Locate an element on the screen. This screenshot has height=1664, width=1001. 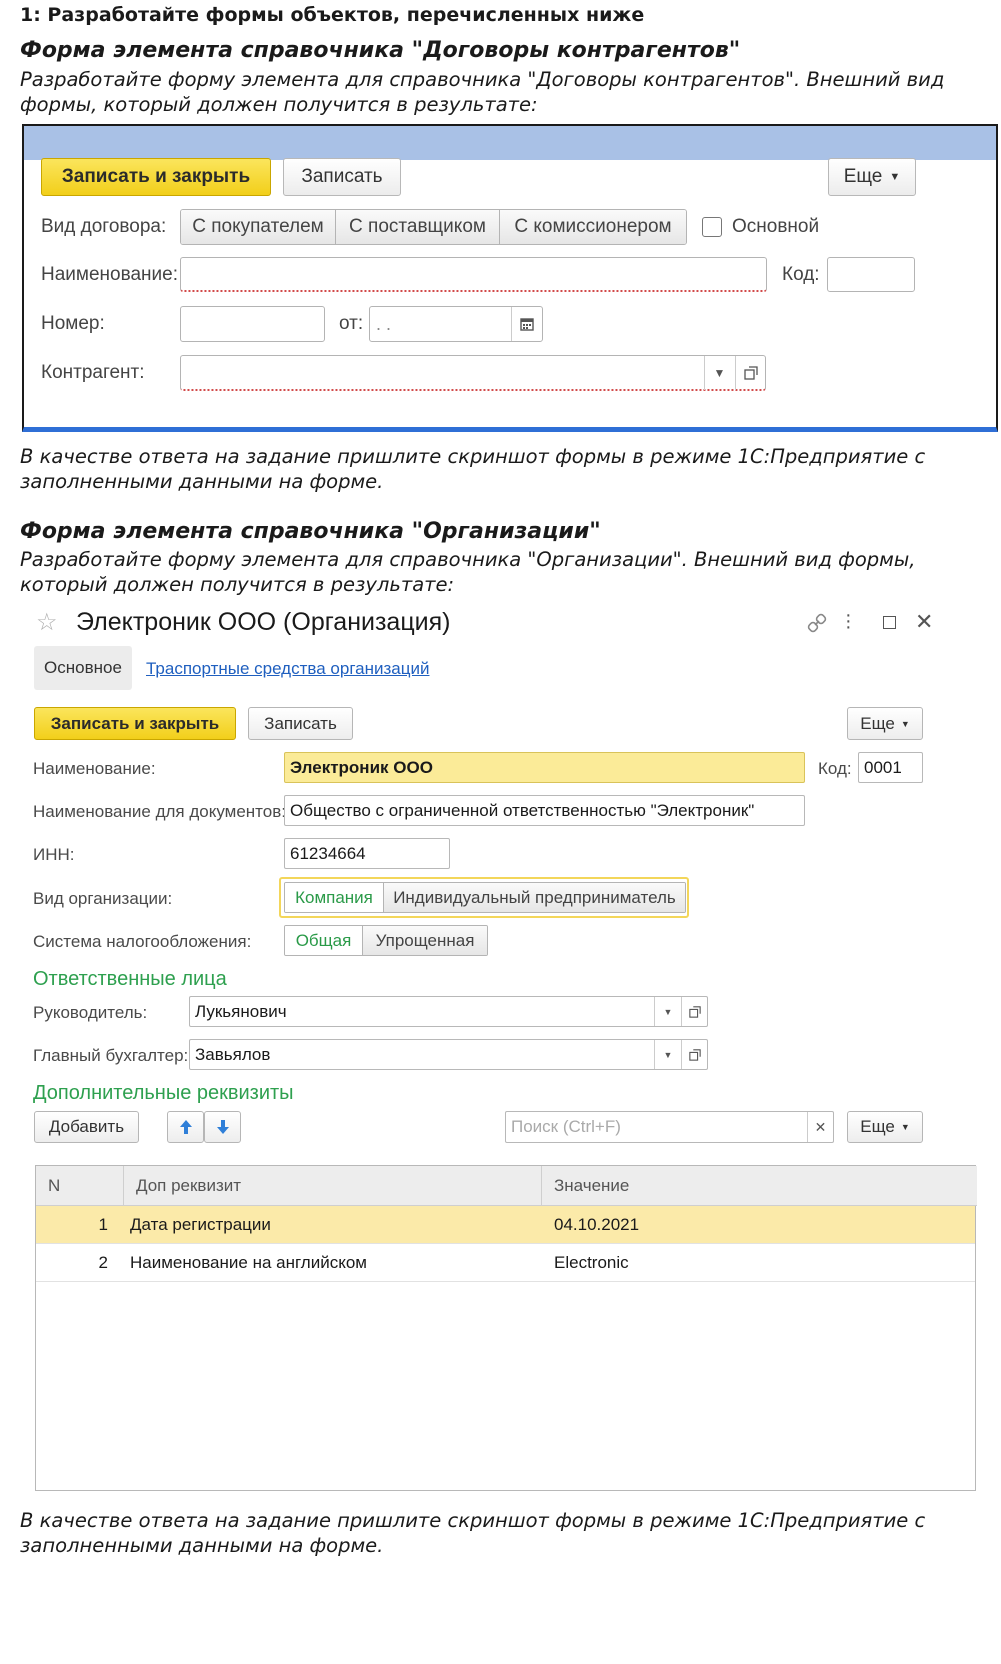
contract-type-commissioner: С комиссионером is located at coordinates (593, 227).